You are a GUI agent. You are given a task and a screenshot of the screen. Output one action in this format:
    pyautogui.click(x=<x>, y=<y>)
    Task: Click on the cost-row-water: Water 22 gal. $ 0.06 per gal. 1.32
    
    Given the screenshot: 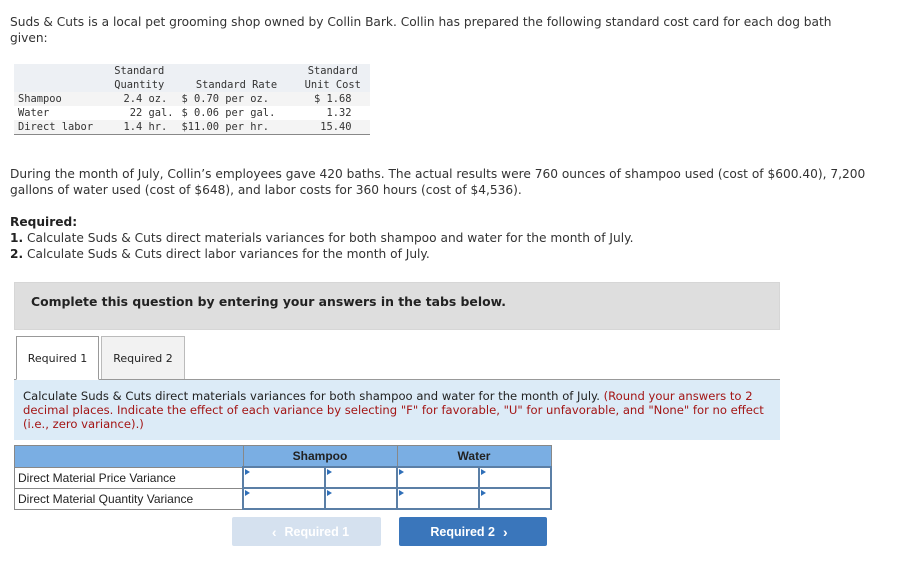 What is the action you would take?
    pyautogui.click(x=192, y=113)
    